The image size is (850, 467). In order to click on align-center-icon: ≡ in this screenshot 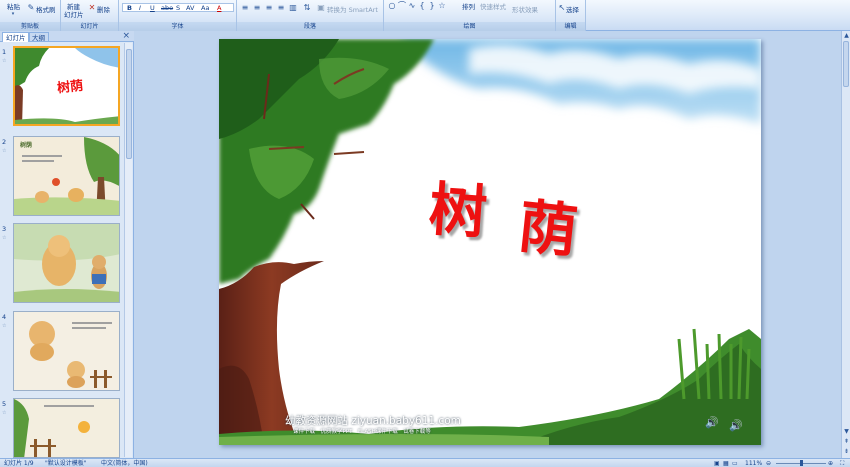, I will do `click(257, 8)`.